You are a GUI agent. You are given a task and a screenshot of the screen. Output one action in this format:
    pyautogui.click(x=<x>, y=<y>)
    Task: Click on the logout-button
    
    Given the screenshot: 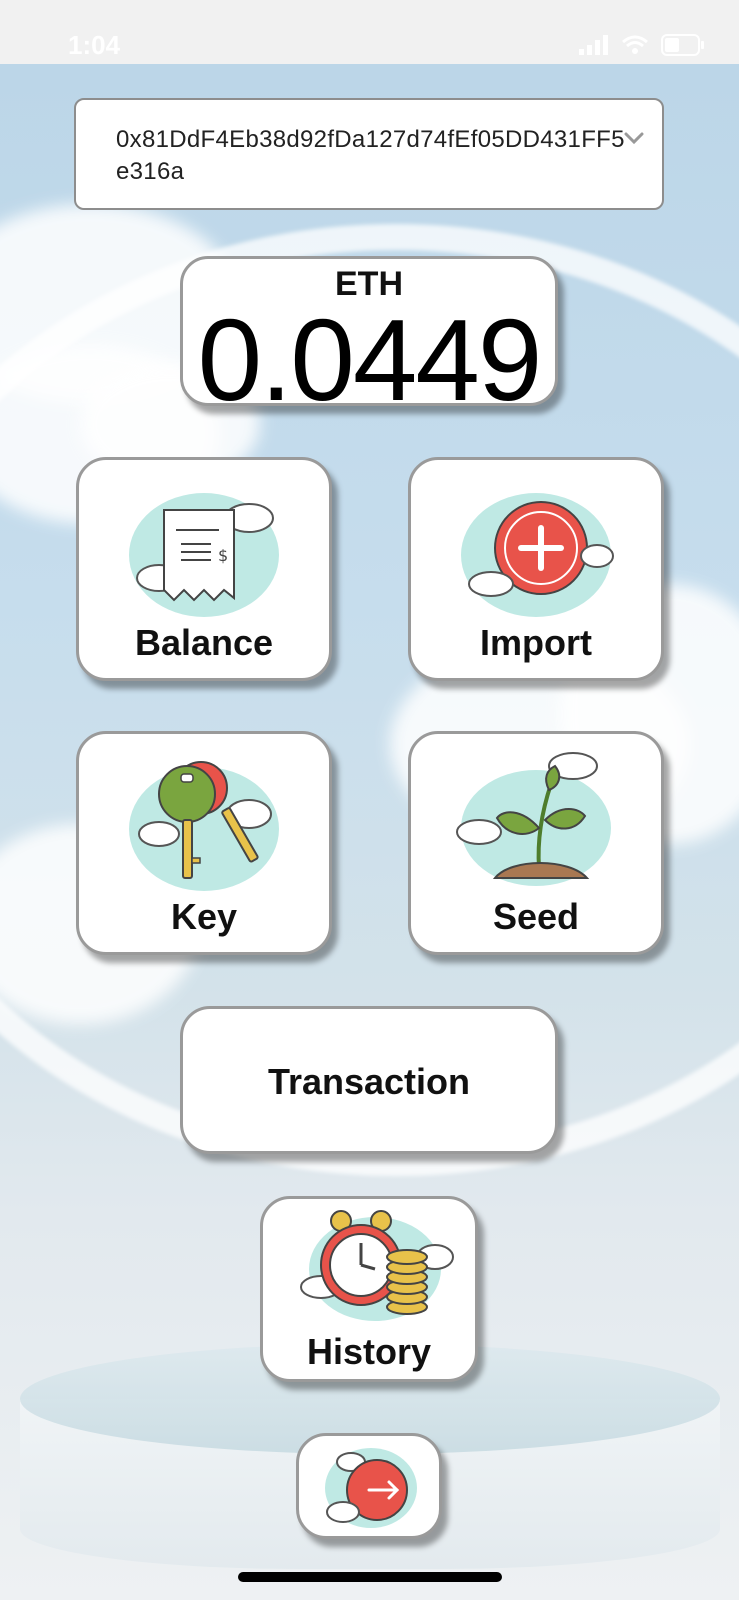 What is the action you would take?
    pyautogui.click(x=369, y=1486)
    